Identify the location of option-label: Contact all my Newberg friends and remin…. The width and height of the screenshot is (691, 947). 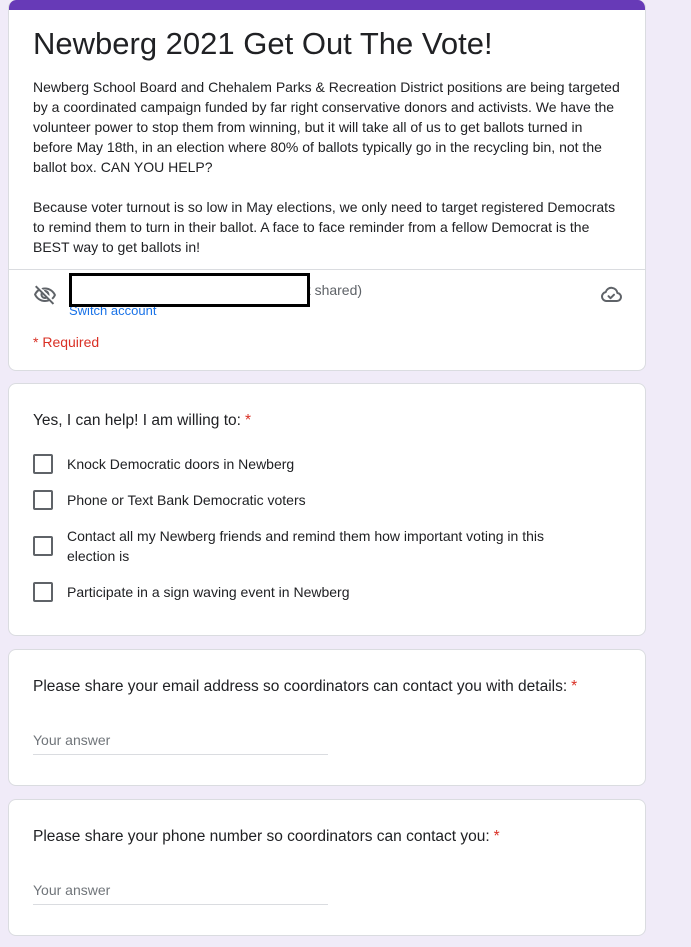
(305, 546).